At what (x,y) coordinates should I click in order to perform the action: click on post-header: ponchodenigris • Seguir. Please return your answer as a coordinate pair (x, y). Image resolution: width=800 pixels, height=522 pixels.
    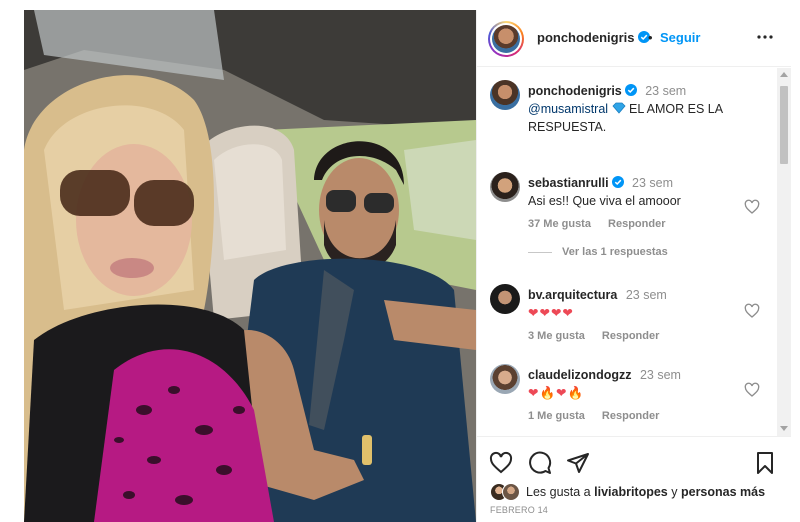
    Looking at the image, I should click on (634, 38).